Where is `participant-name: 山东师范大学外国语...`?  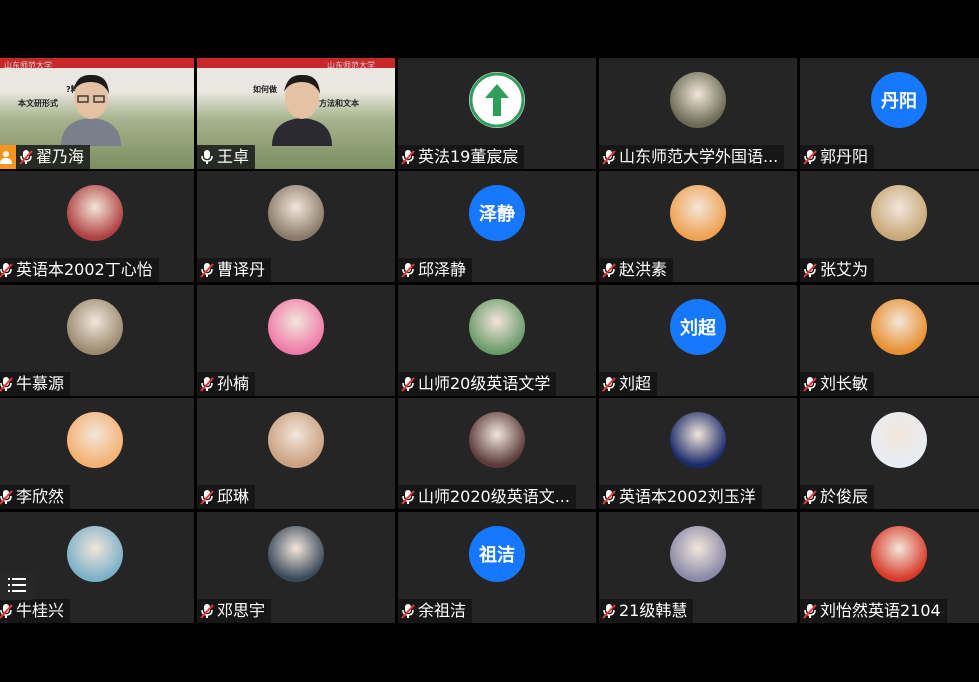 participant-name: 山东师范大学外国语... is located at coordinates (699, 156).